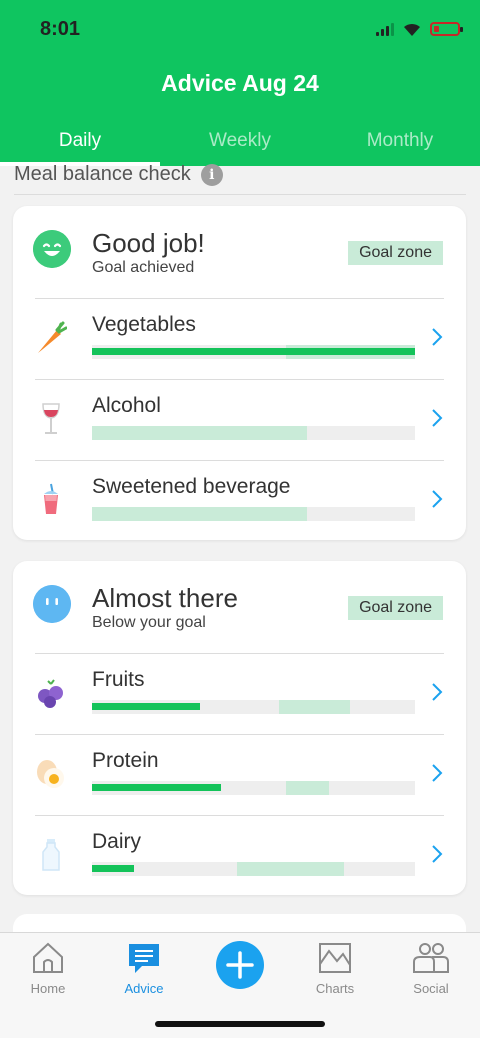  I want to click on row-alcohol: Alcohol, so click(239, 419).